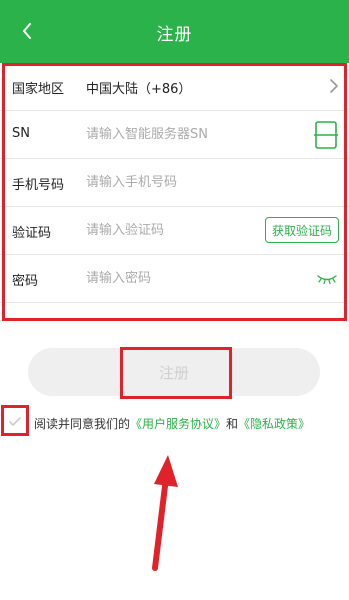 The height and width of the screenshot is (600, 349). Describe the element at coordinates (82, 424) in the screenshot. I see `agreement-prefix: 阅读并同意我们的` at that location.